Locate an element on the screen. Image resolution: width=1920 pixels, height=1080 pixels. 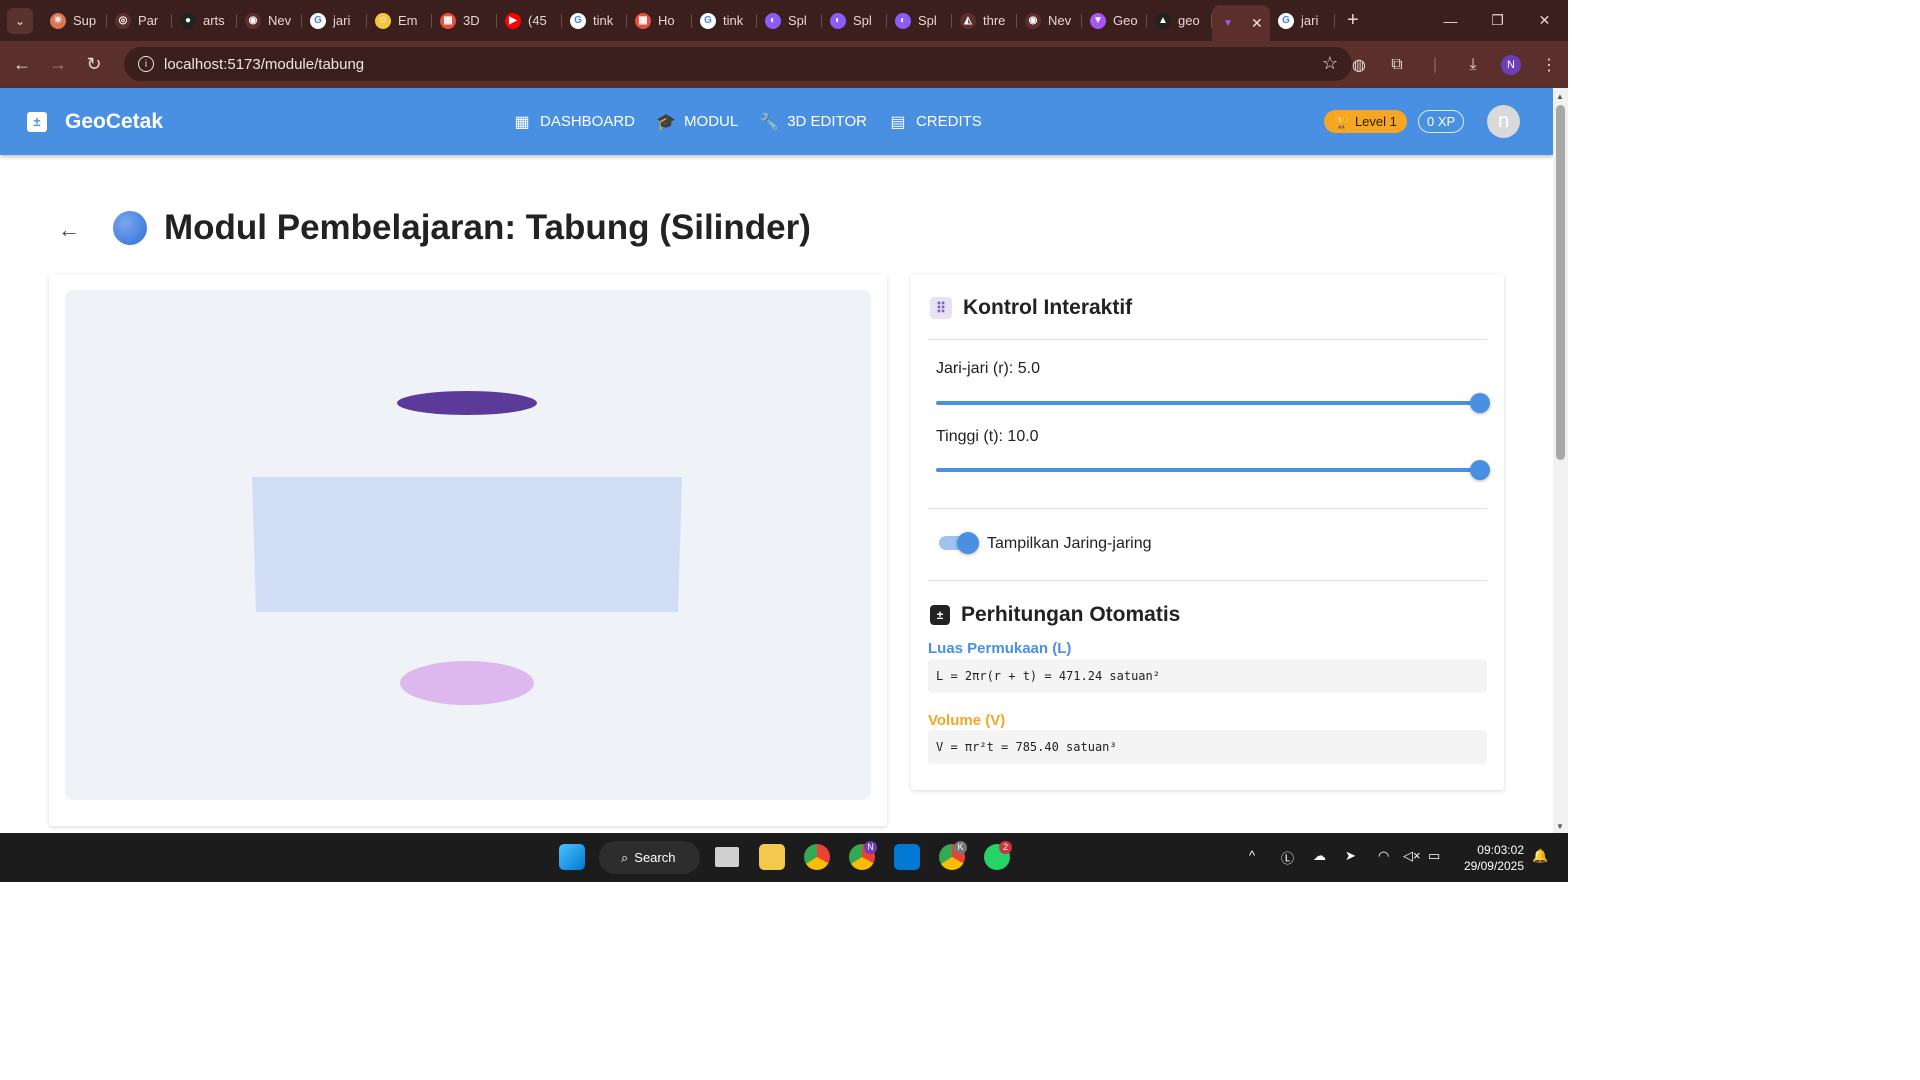
tab-search-button: ⌄ is located at coordinates (20, 20).